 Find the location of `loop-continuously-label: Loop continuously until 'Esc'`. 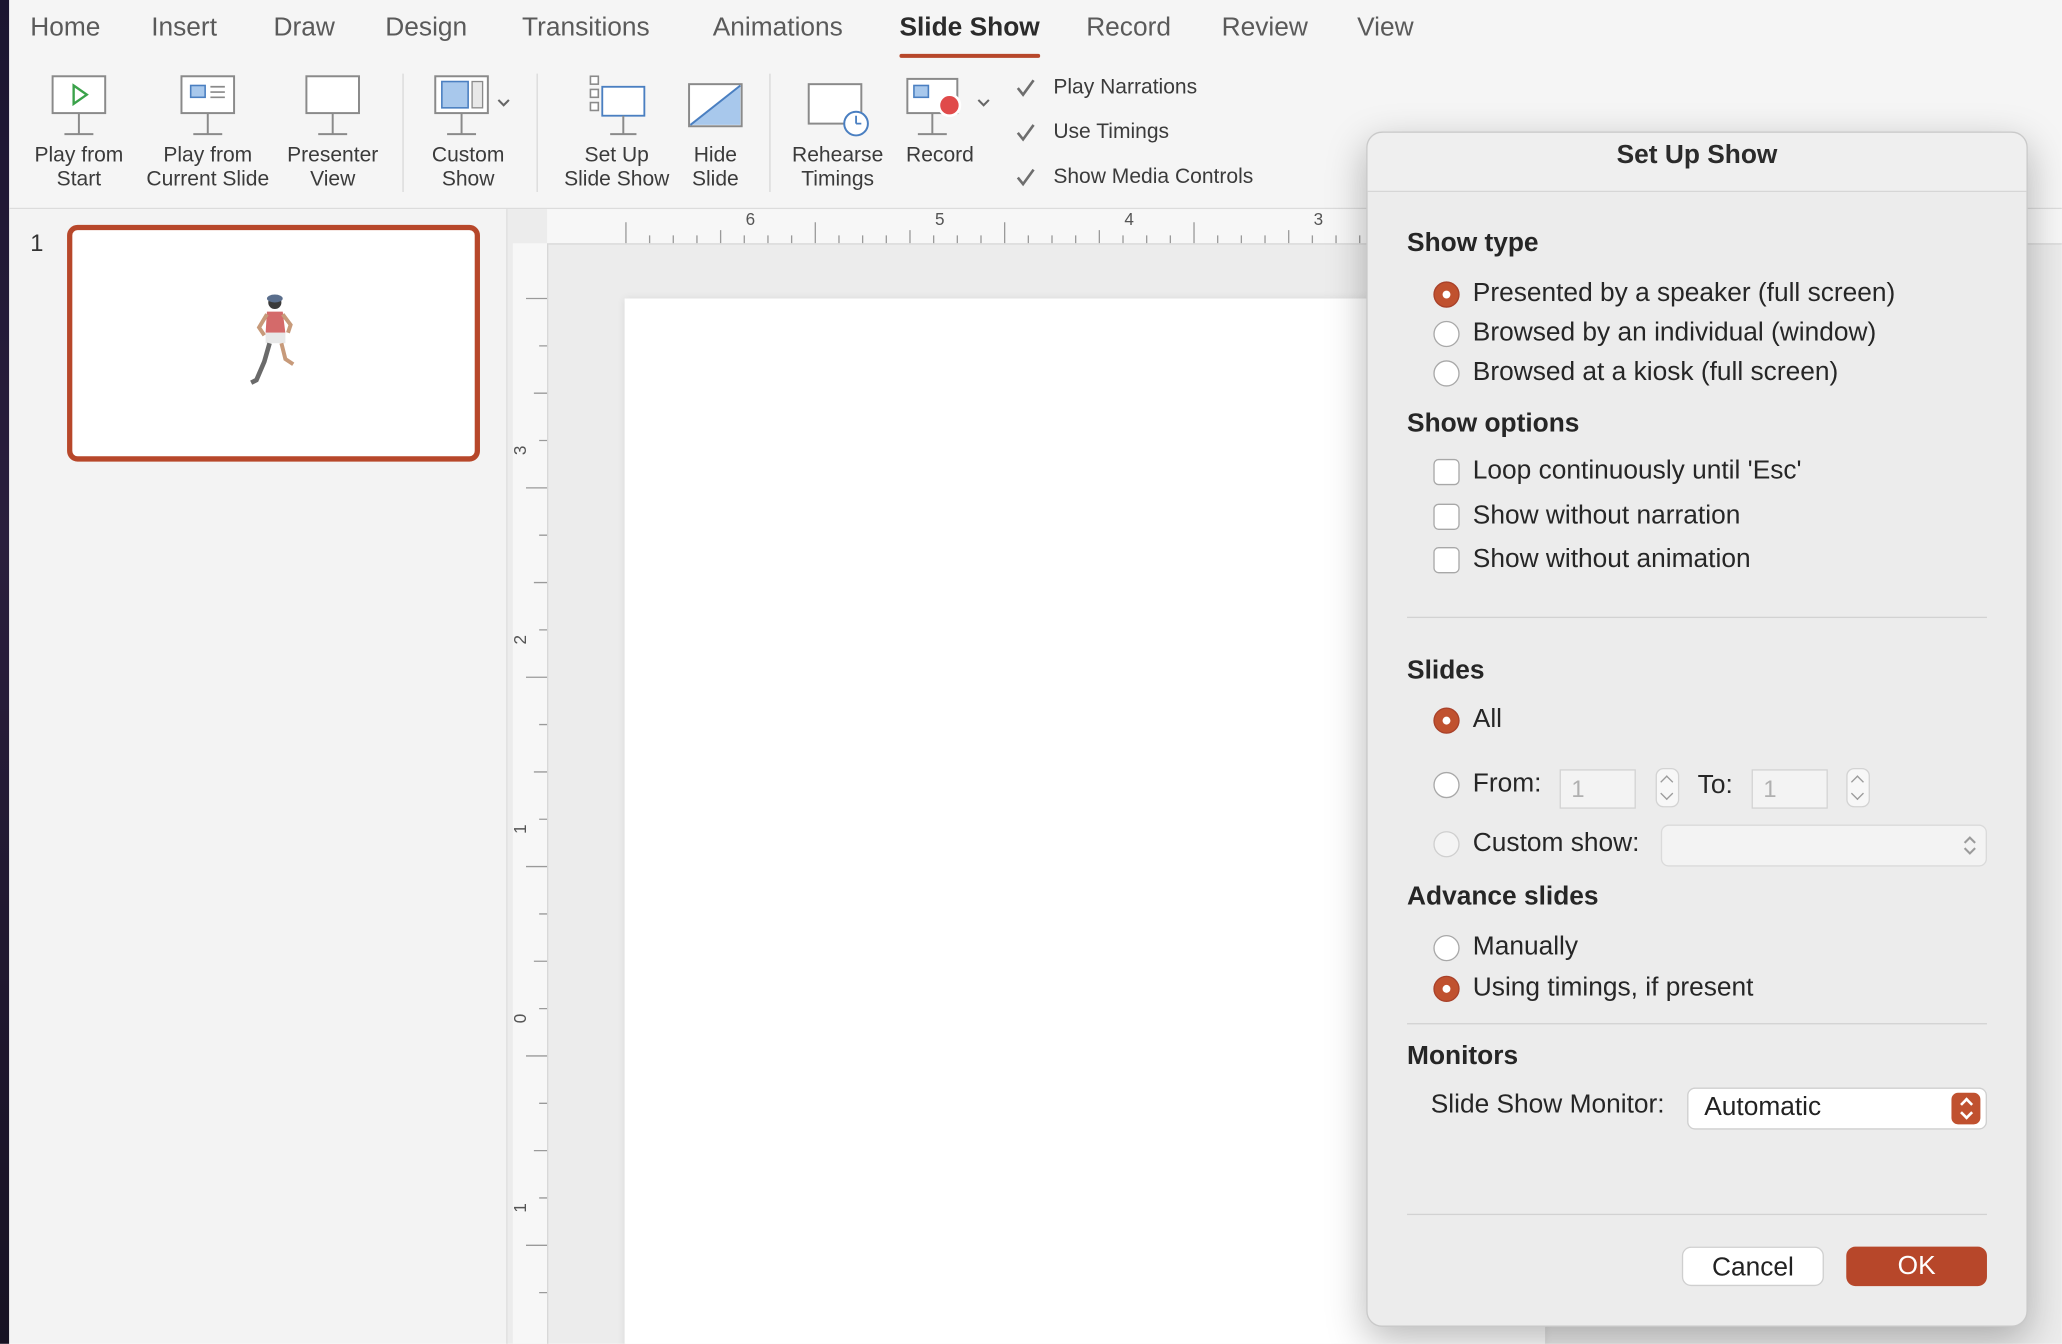

loop-continuously-label: Loop continuously until 'Esc' is located at coordinates (1637, 471).